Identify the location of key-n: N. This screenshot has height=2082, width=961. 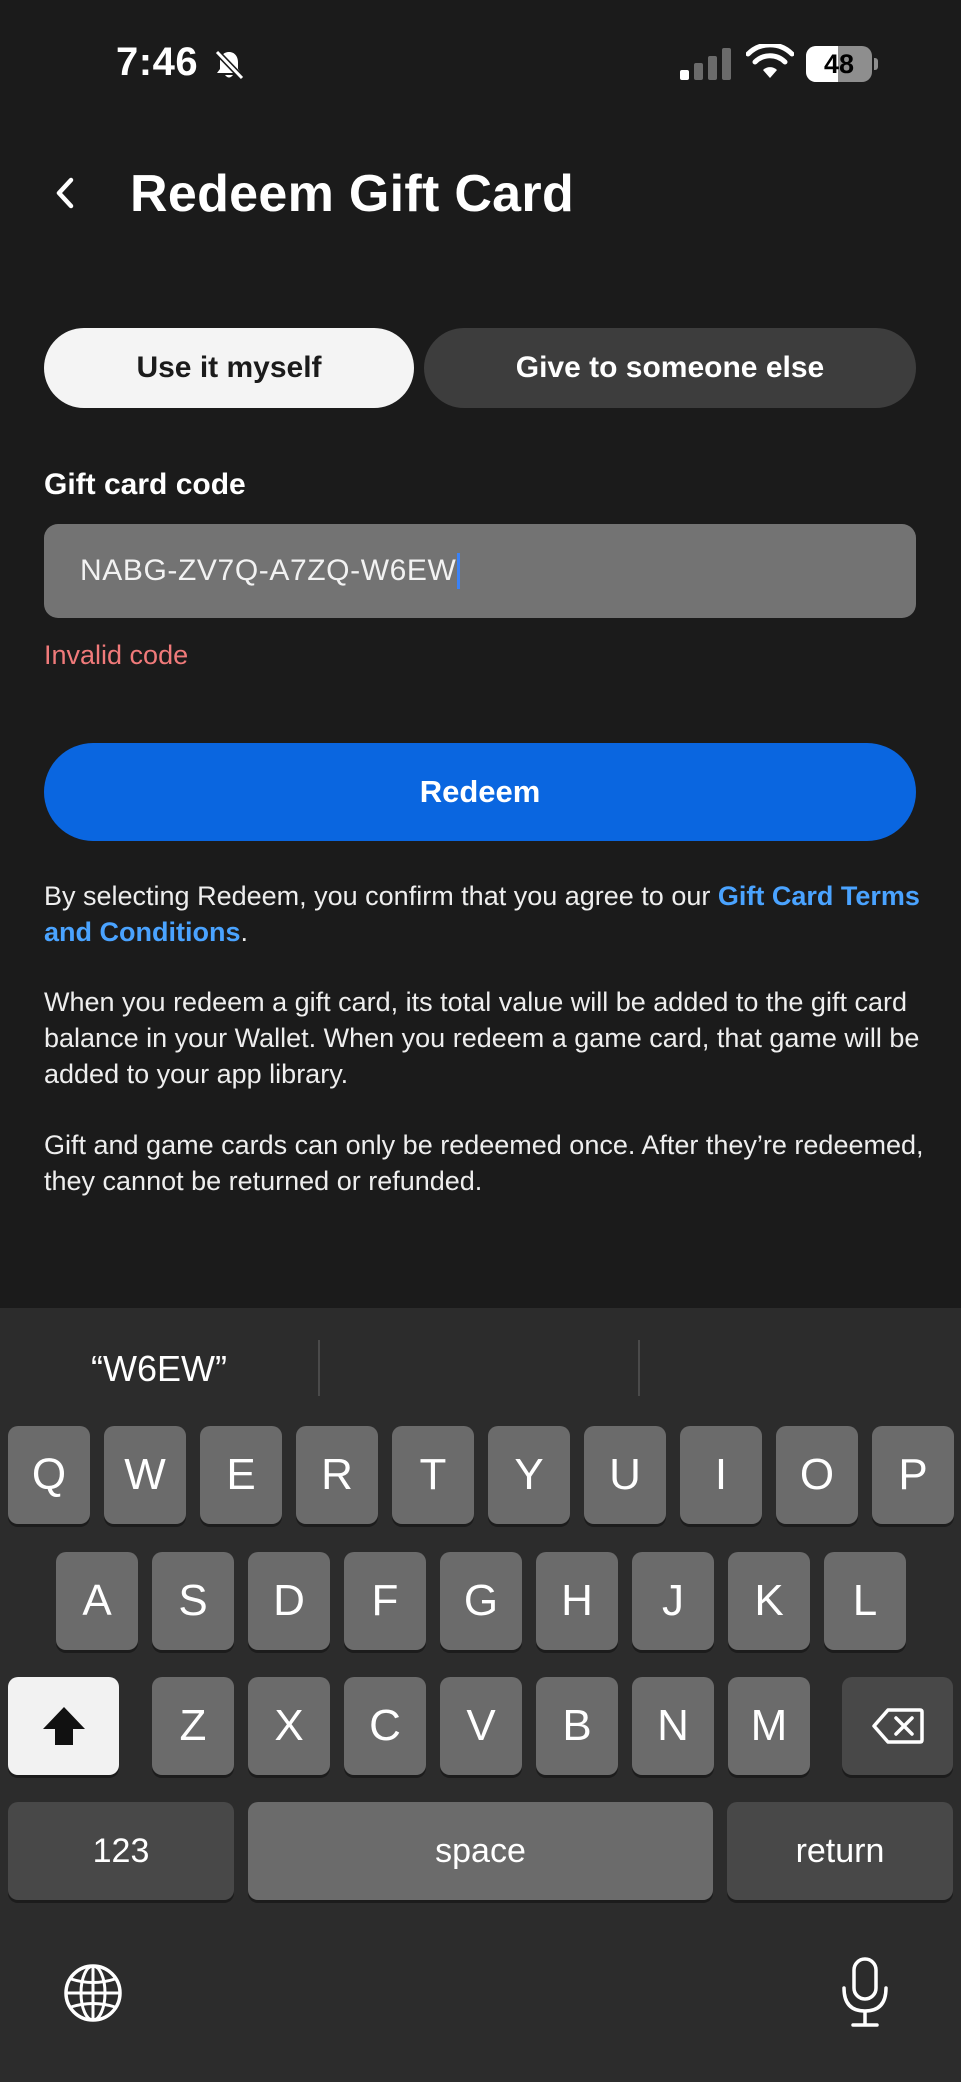
(673, 1726).